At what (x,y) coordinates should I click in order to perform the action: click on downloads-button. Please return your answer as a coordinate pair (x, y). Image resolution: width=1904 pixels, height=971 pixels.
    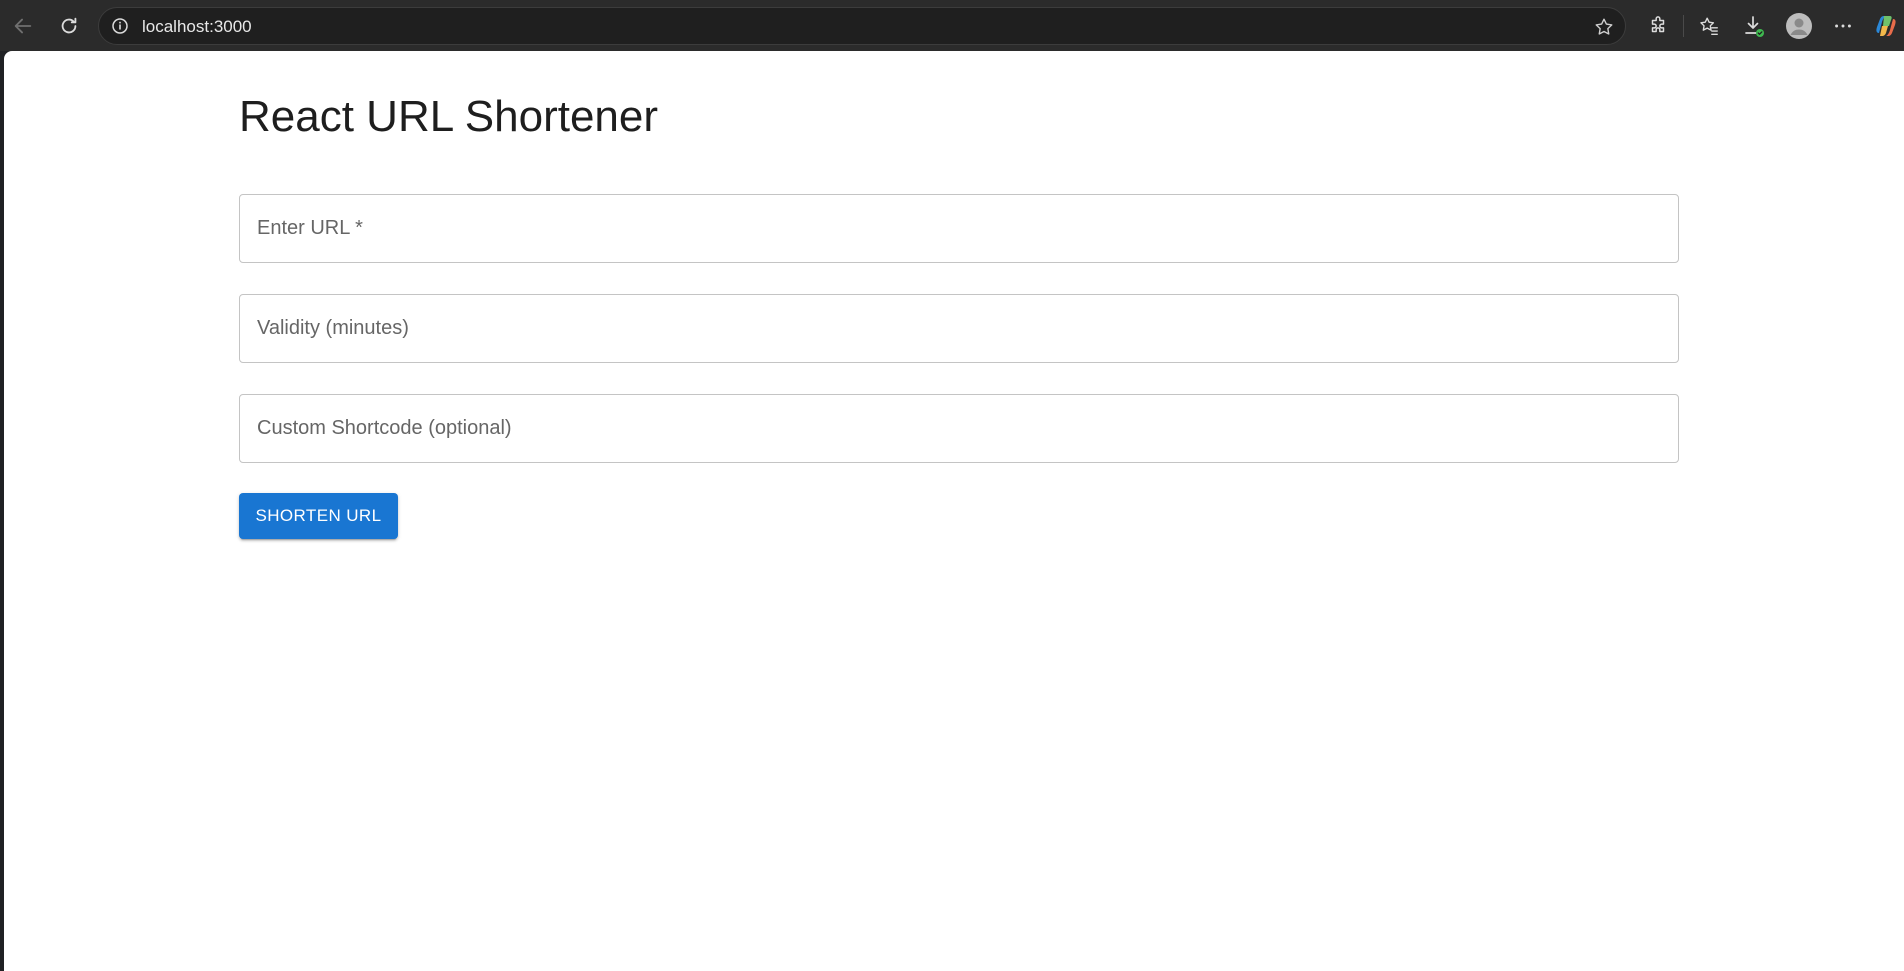
    Looking at the image, I should click on (1754, 26).